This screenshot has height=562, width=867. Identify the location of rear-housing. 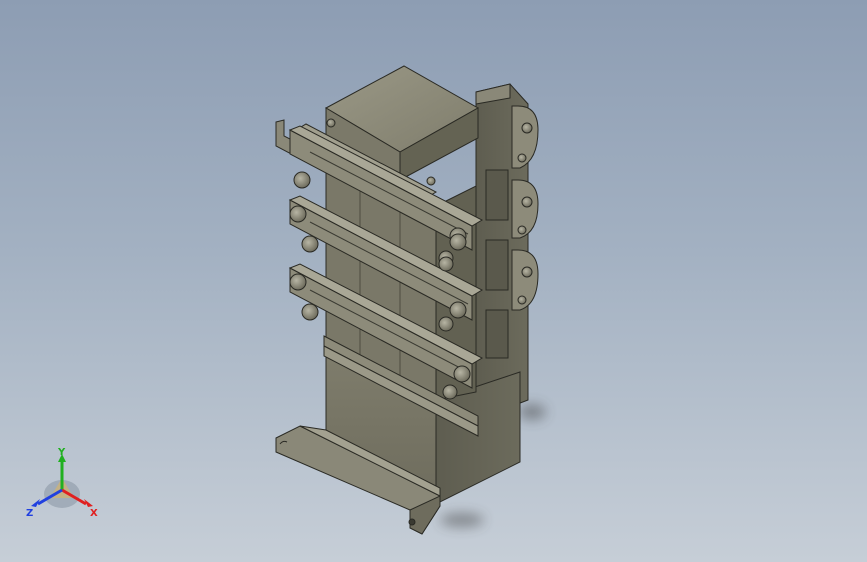
(507, 252).